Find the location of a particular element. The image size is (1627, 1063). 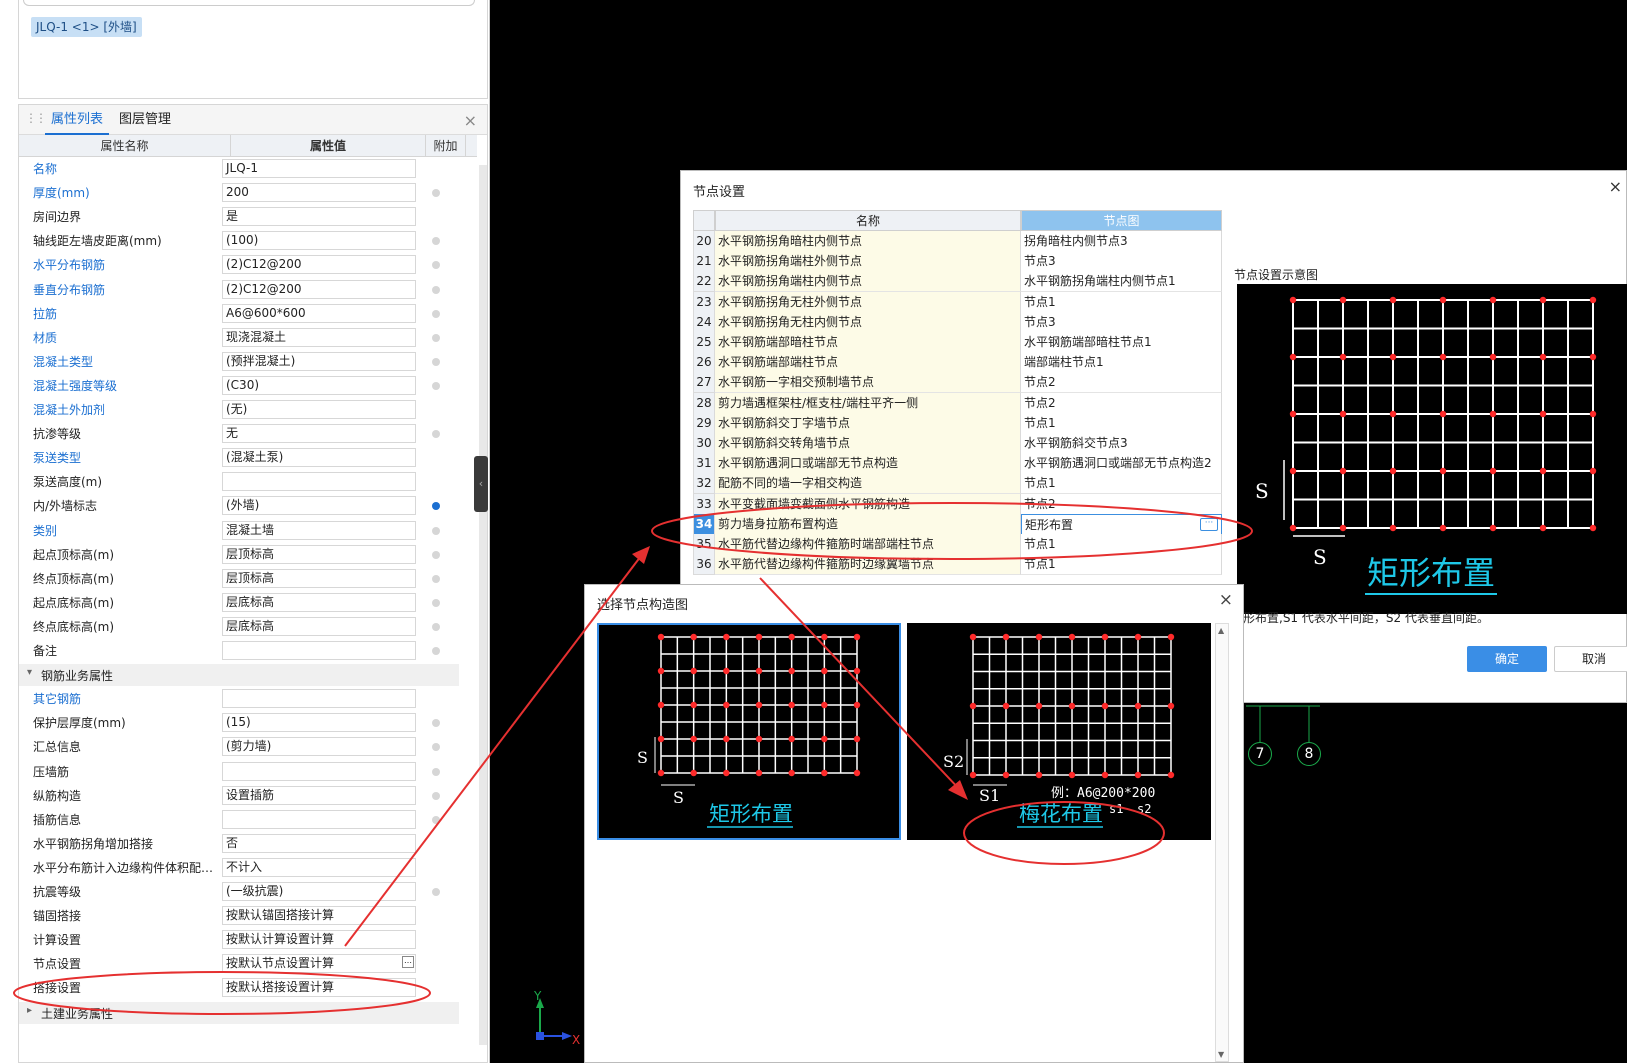

property-row: 混凝土强度等级 (C30) is located at coordinates (248, 386).